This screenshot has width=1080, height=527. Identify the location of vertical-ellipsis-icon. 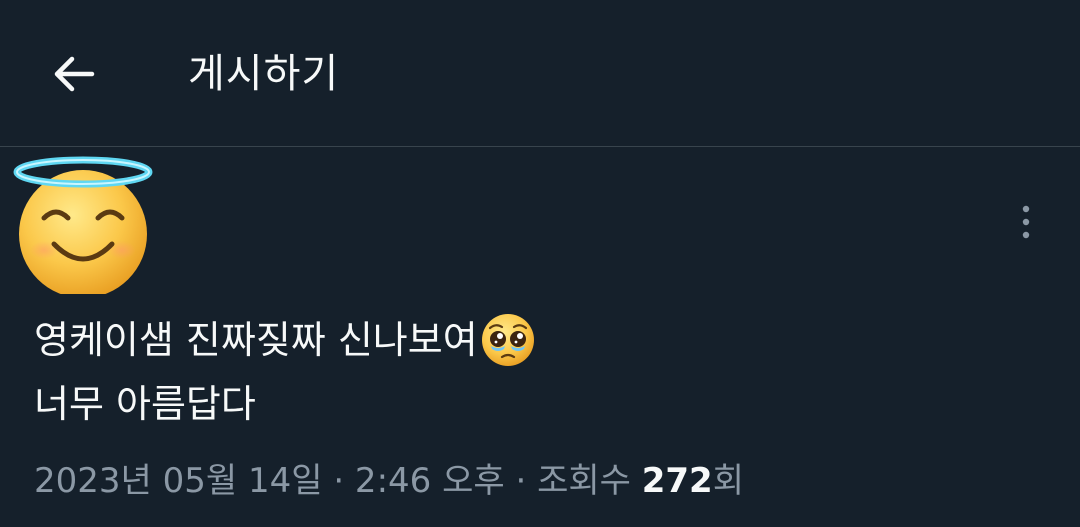
(1026, 222).